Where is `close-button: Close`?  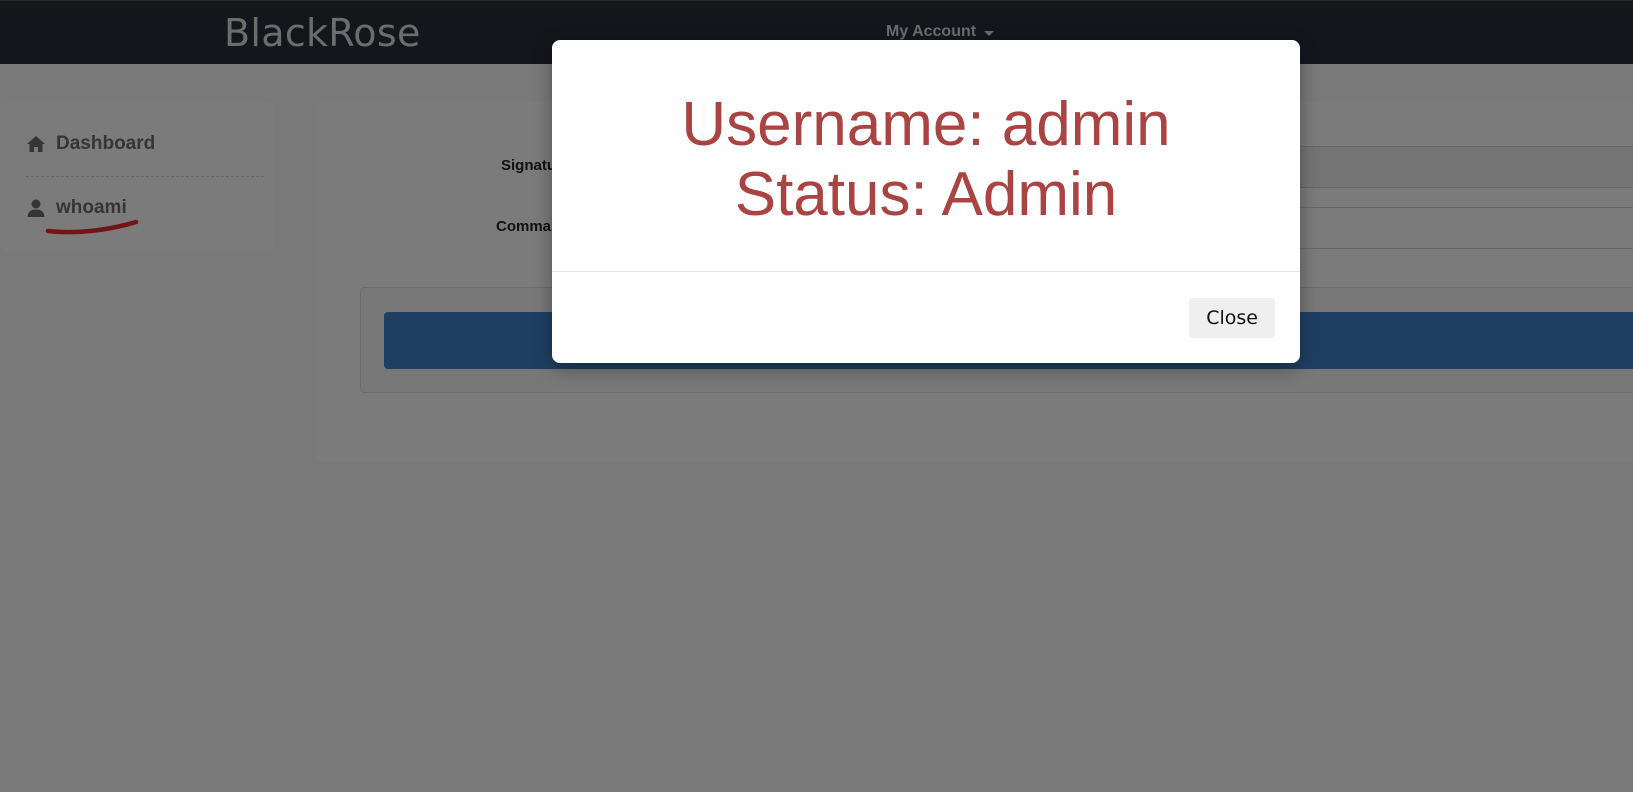 close-button: Close is located at coordinates (1232, 318).